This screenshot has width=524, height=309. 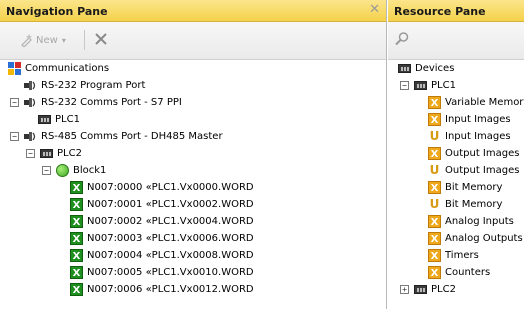 I want to click on tree-item-label: N007:0004 «PLC1.Vx0008.WORD, so click(x=170, y=255).